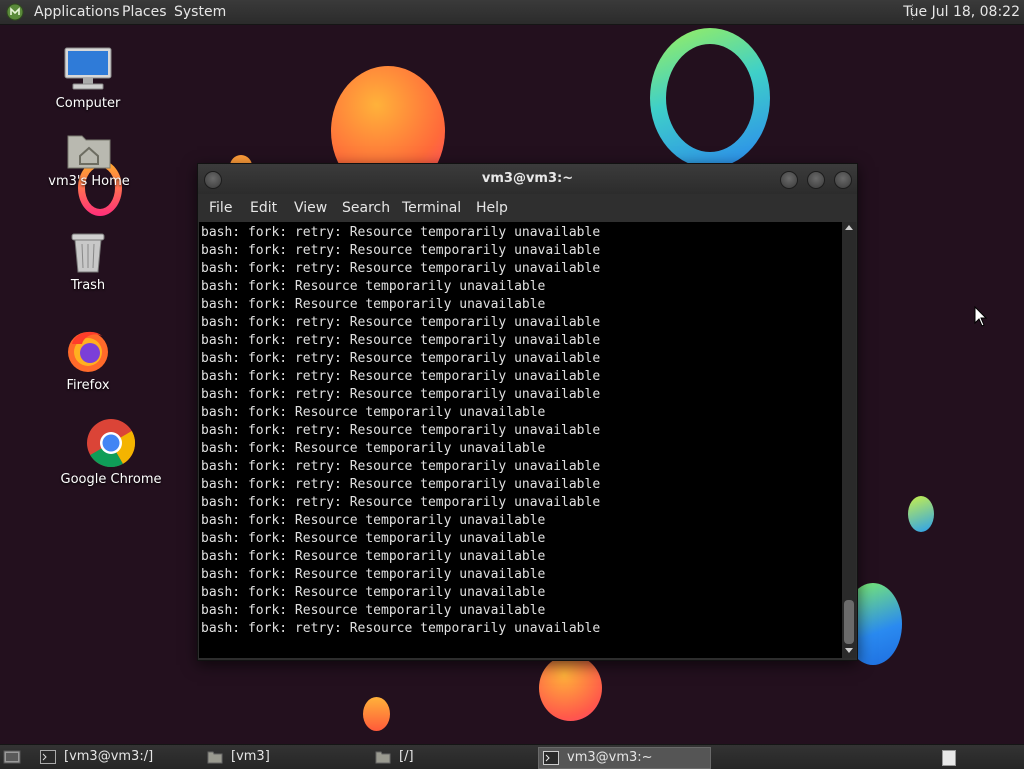  Describe the element at coordinates (492, 208) in the screenshot. I see `menu-help: Help` at that location.